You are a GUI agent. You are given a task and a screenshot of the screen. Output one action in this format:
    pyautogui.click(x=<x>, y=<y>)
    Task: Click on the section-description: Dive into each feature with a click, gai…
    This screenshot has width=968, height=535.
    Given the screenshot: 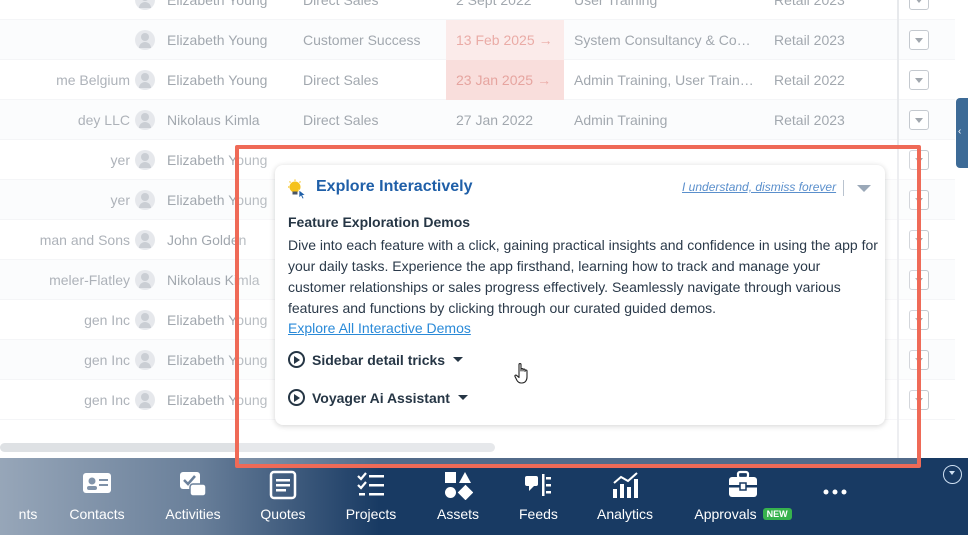 What is the action you would take?
    pyautogui.click(x=583, y=276)
    